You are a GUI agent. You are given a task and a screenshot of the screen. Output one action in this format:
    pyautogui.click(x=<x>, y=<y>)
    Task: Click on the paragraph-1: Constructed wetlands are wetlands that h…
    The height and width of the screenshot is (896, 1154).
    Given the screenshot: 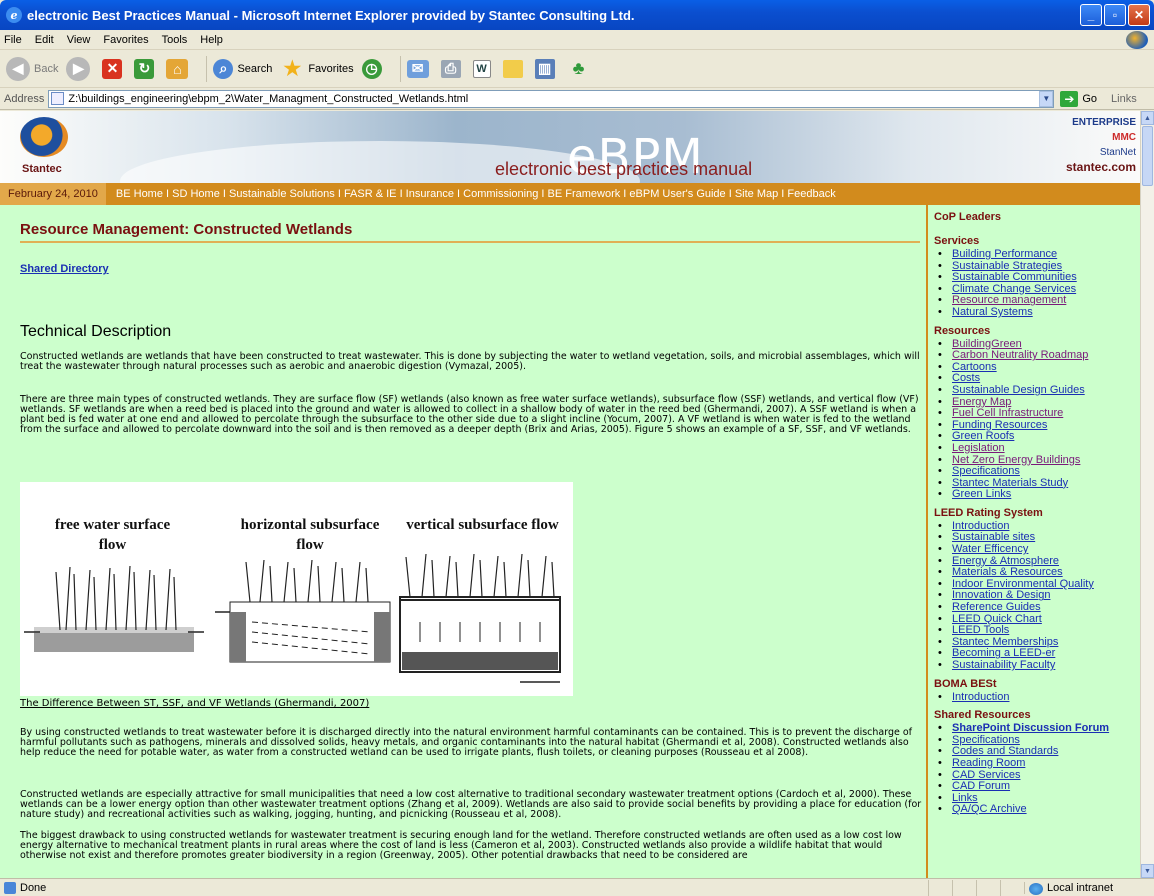 What is the action you would take?
    pyautogui.click(x=470, y=361)
    